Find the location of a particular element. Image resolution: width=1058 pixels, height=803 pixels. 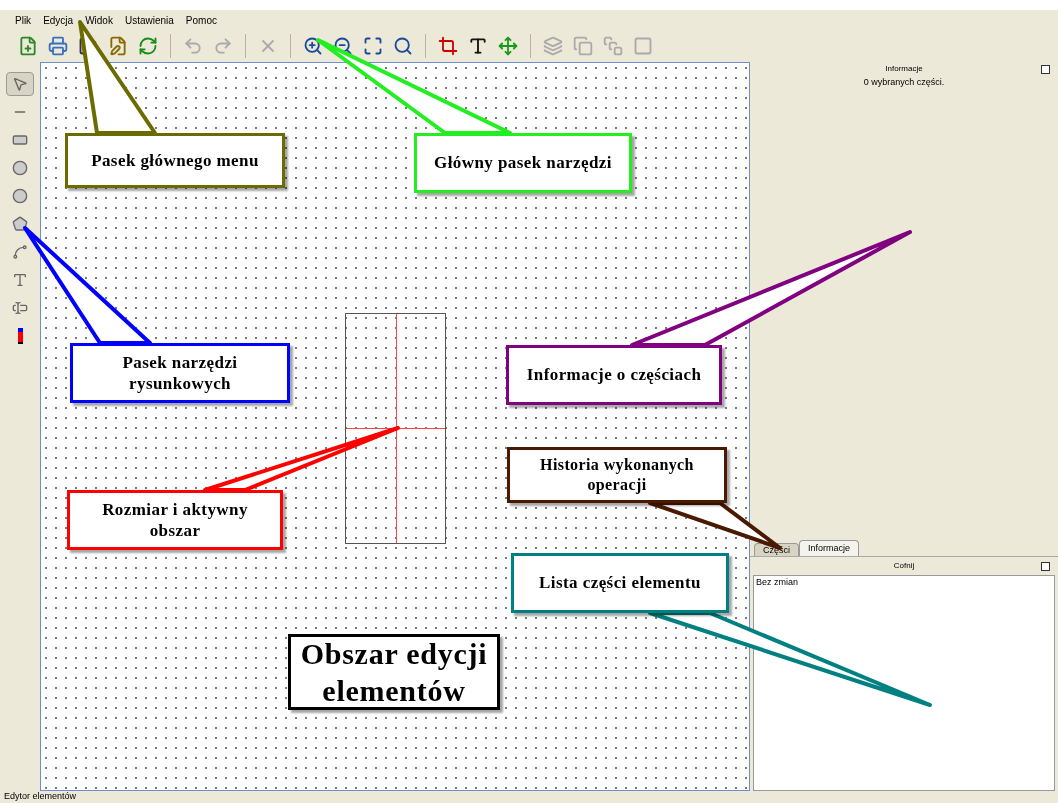

callout-label: Informacje o częściach is located at coordinates (614, 375).